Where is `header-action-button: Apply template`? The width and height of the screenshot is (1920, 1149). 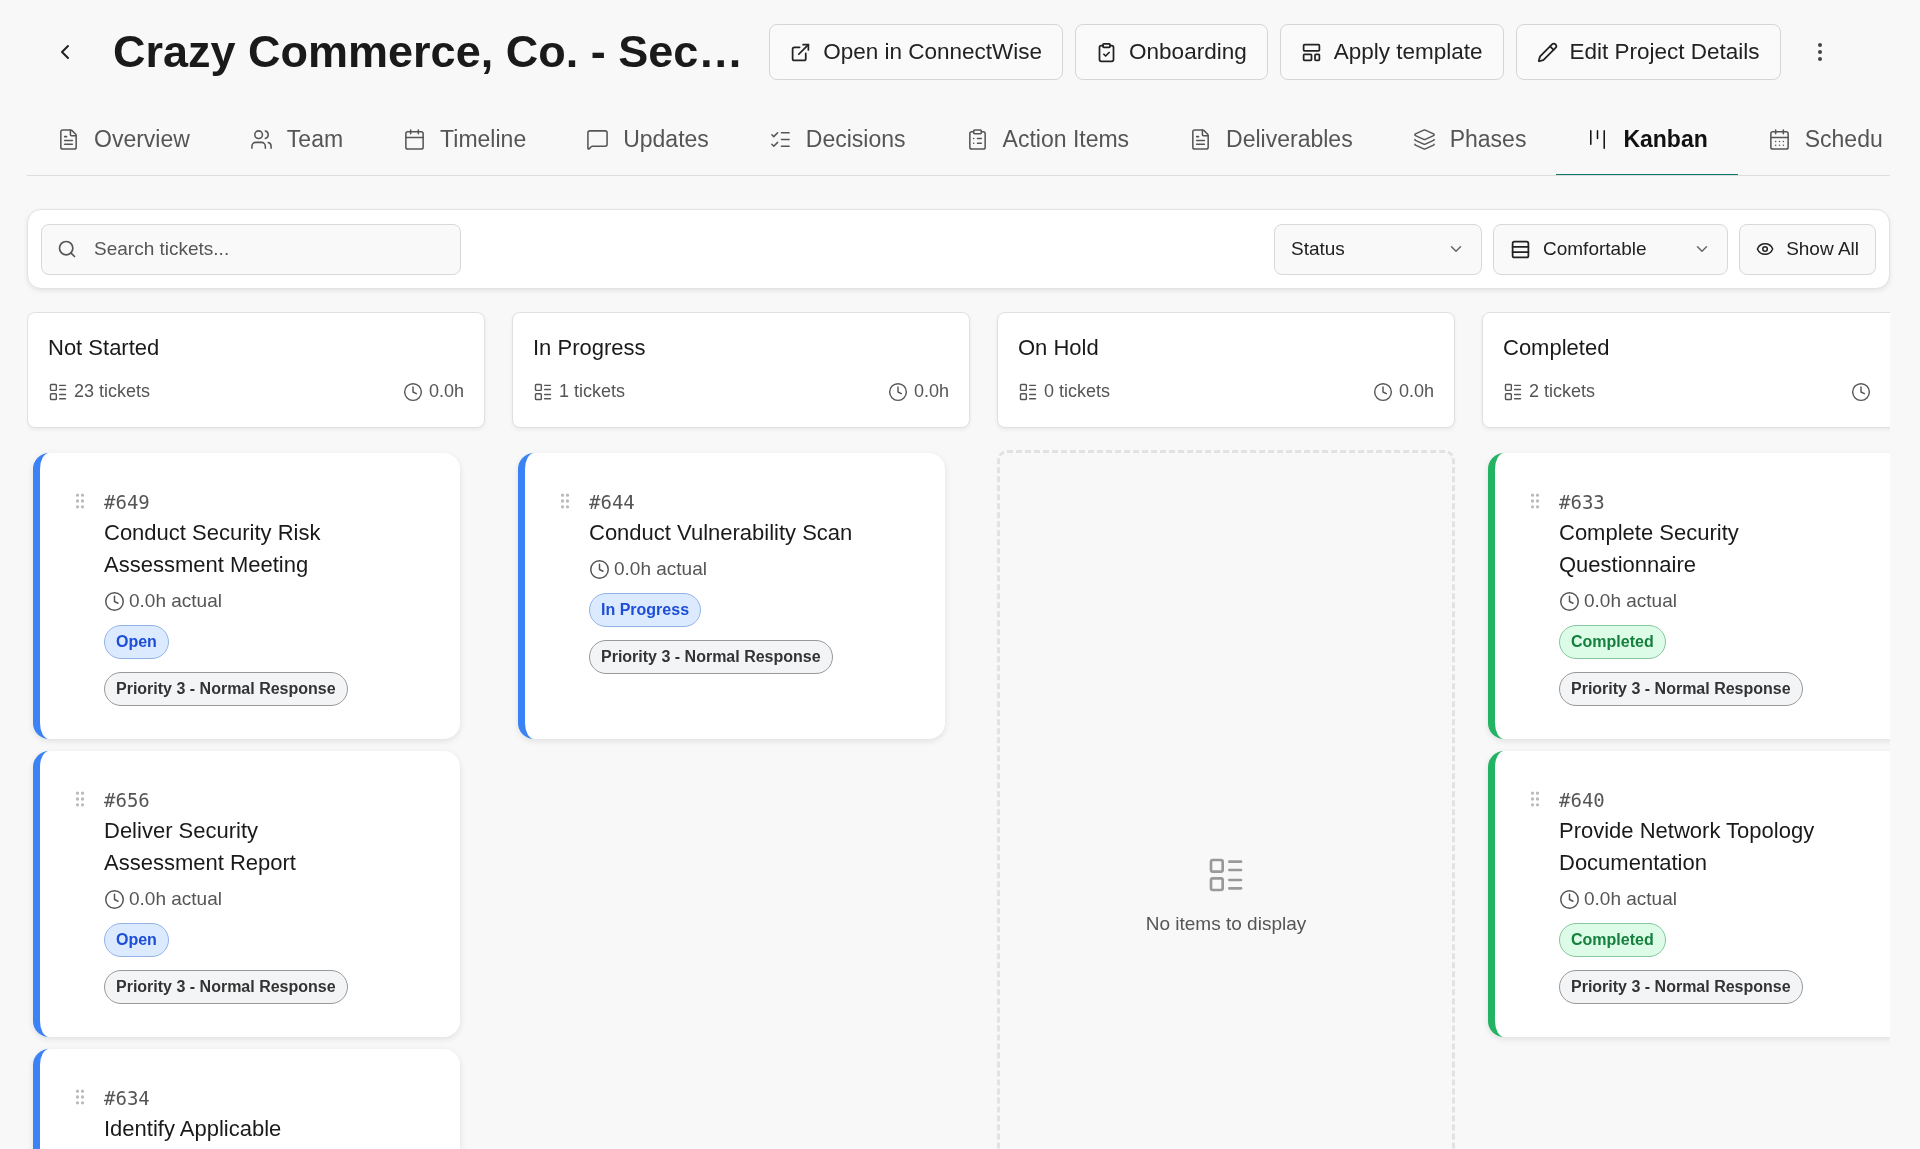
header-action-button: Apply template is located at coordinates (1391, 52).